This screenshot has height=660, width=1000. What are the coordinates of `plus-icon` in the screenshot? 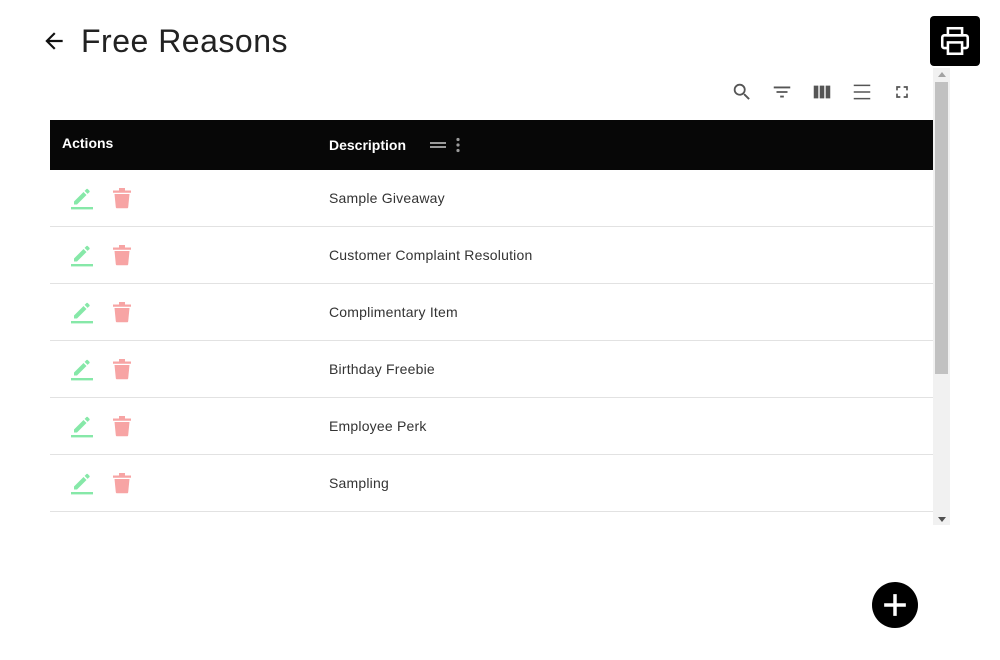 It's located at (895, 605).